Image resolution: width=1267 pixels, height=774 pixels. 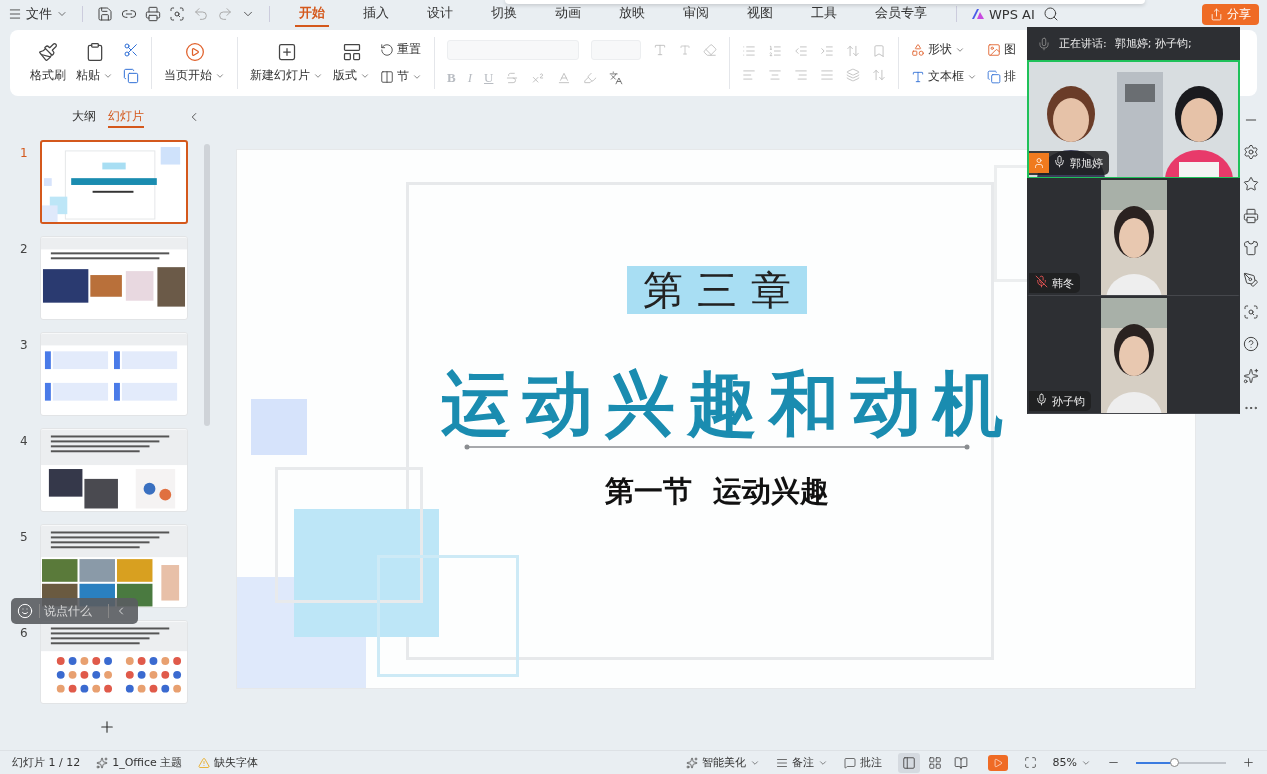 I want to click on zoom-level: 85%, so click(x=1071, y=762).